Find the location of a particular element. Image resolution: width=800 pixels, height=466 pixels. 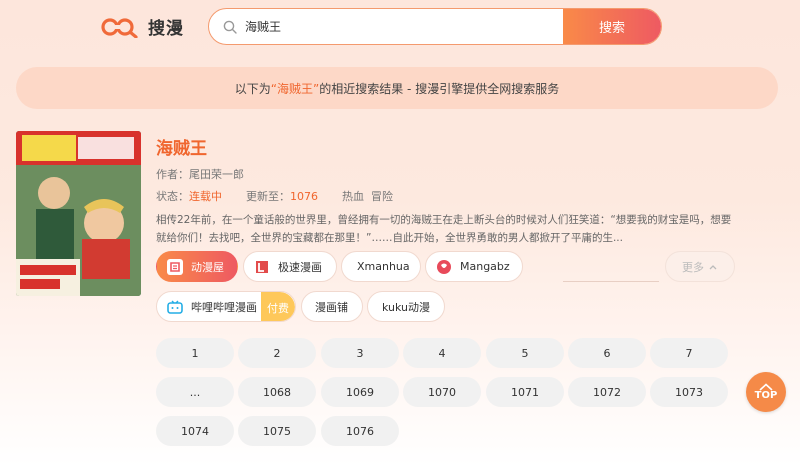

chapter-button: 1072 is located at coordinates (607, 392).